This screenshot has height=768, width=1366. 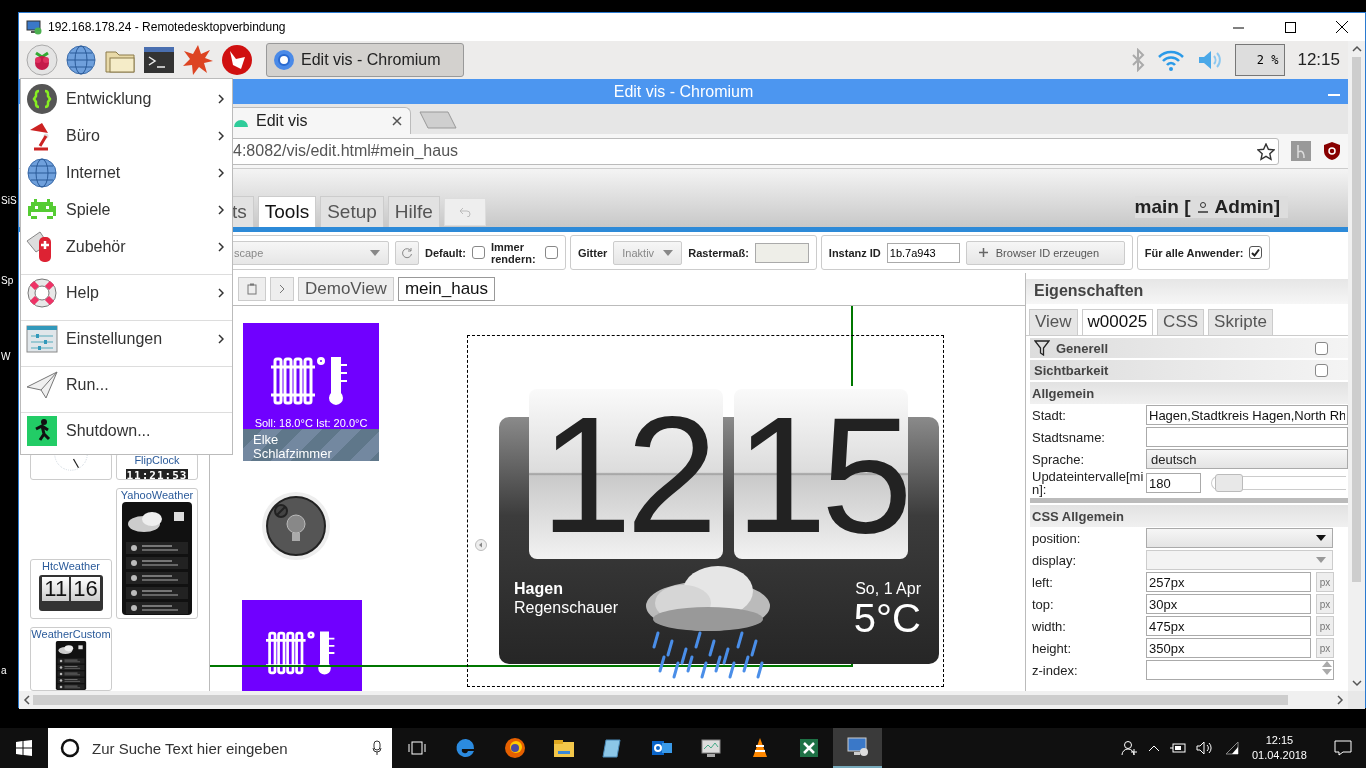 I want to click on thermostat-tile, so click(x=302, y=645).